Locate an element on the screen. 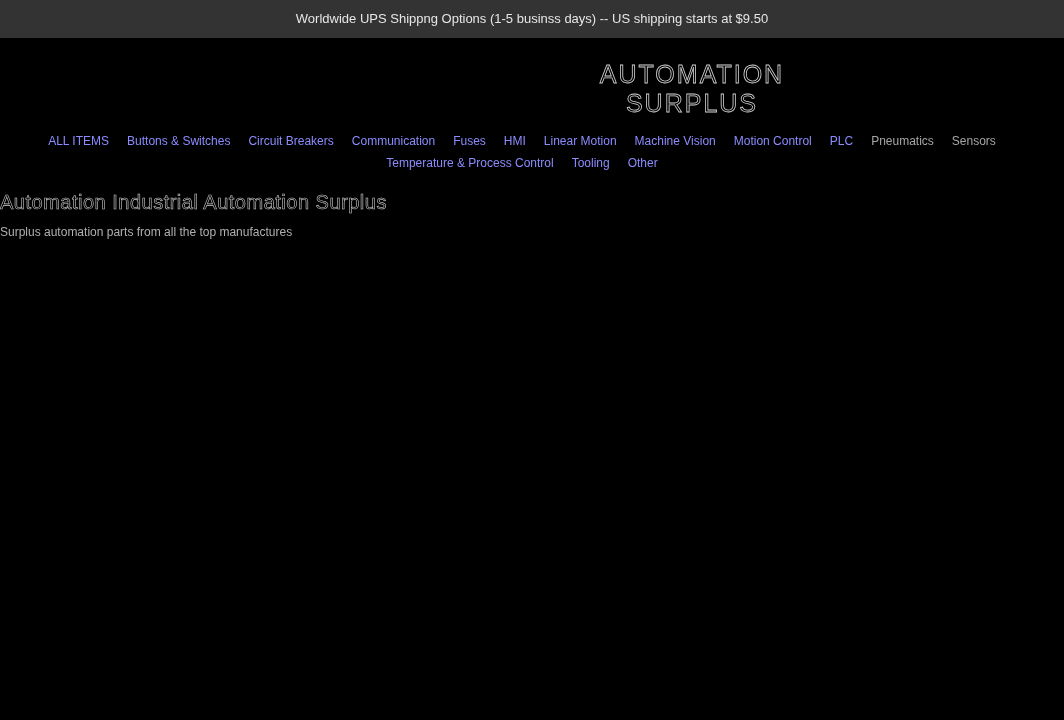 Image resolution: width=1064 pixels, height=720 pixels. nav-link: Other is located at coordinates (642, 163).